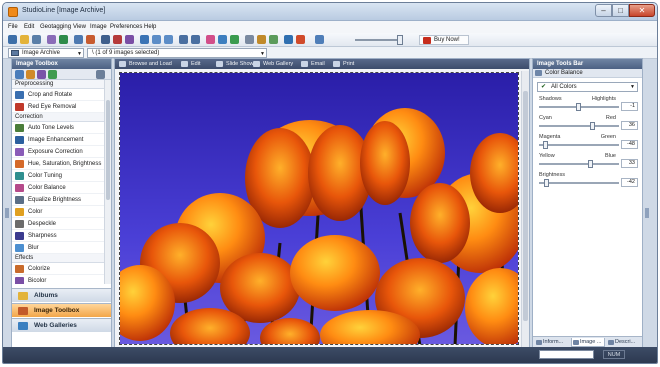 The width and height of the screenshot is (660, 367). I want to click on viewer-scrollbar, so click(525, 209).